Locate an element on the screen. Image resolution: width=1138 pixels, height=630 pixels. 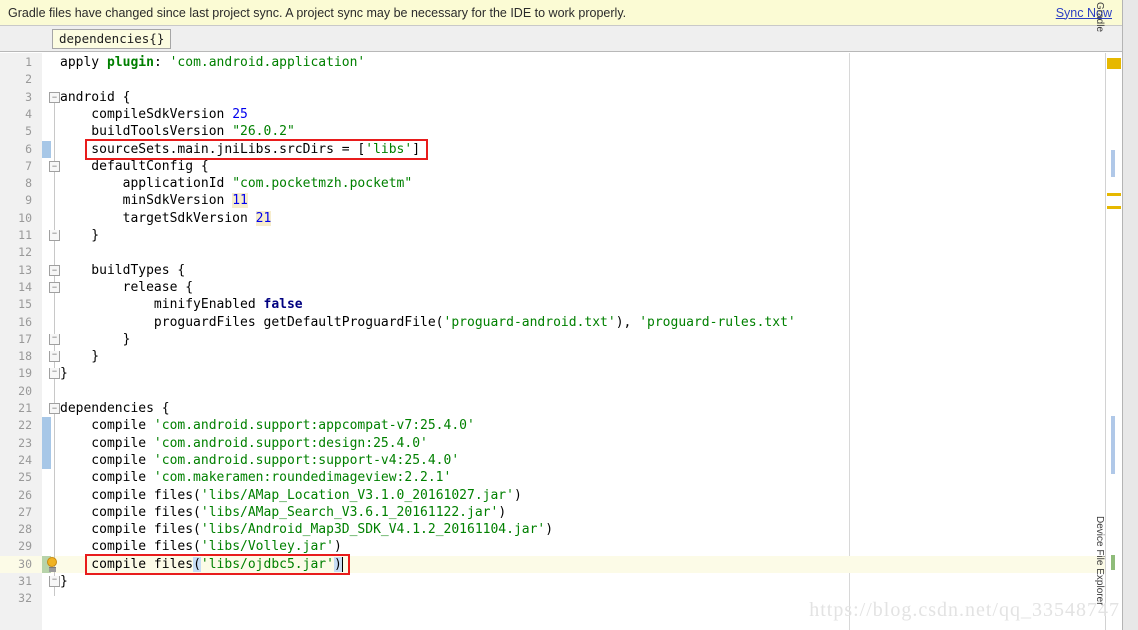
line-number: 7 is located at coordinates (28, 165).